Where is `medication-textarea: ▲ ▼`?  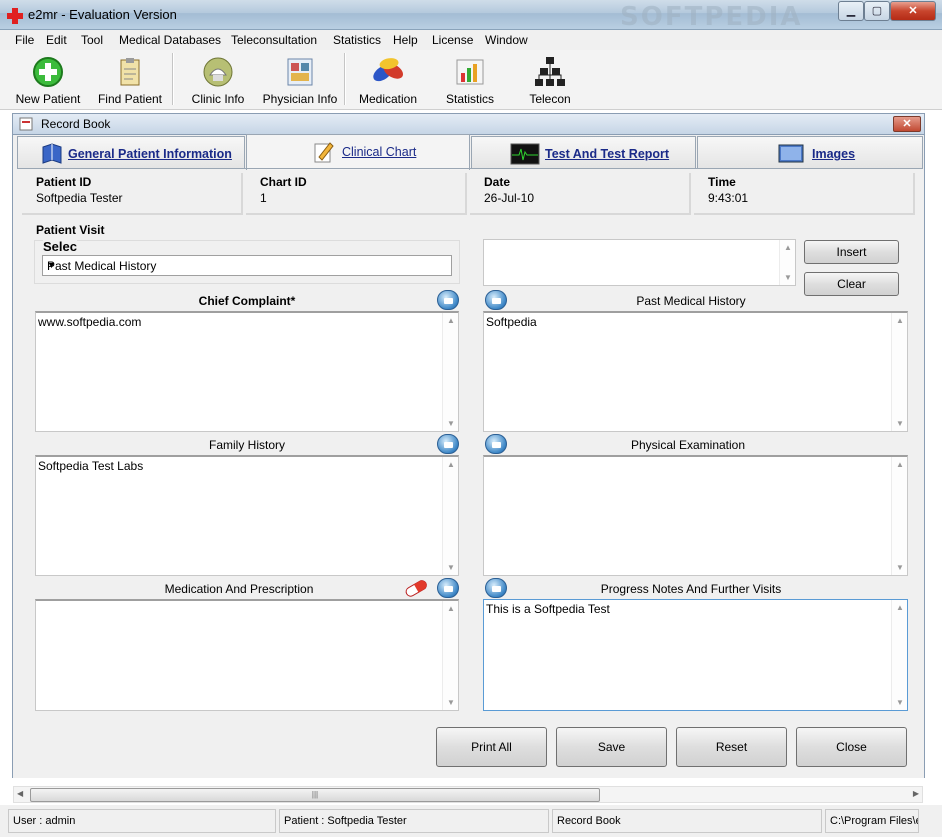
medication-textarea: ▲ ▼ is located at coordinates (247, 655).